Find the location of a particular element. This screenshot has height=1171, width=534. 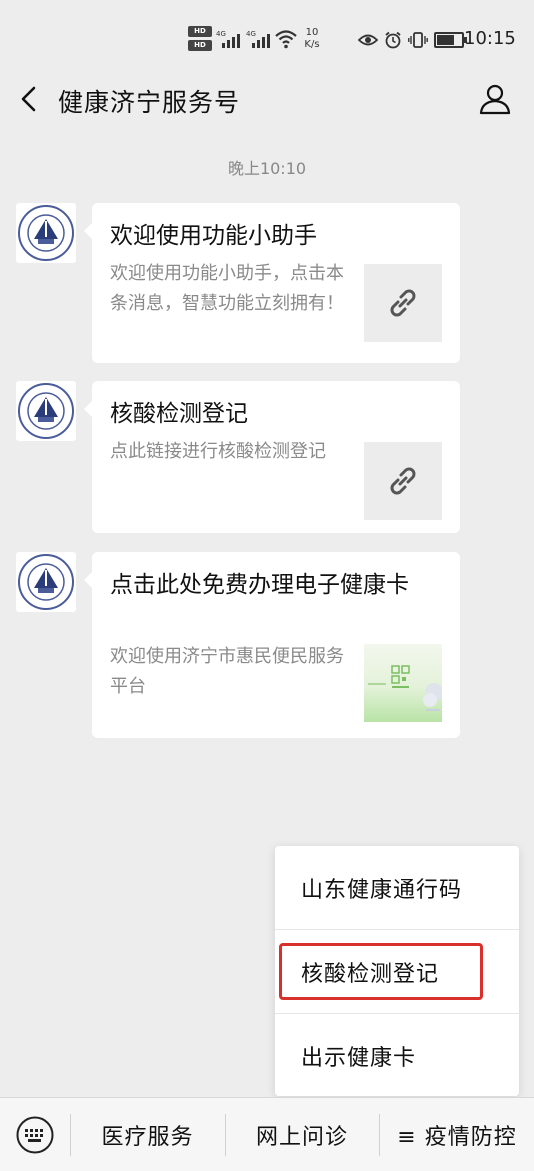

keyboard-icon is located at coordinates (35, 1134).